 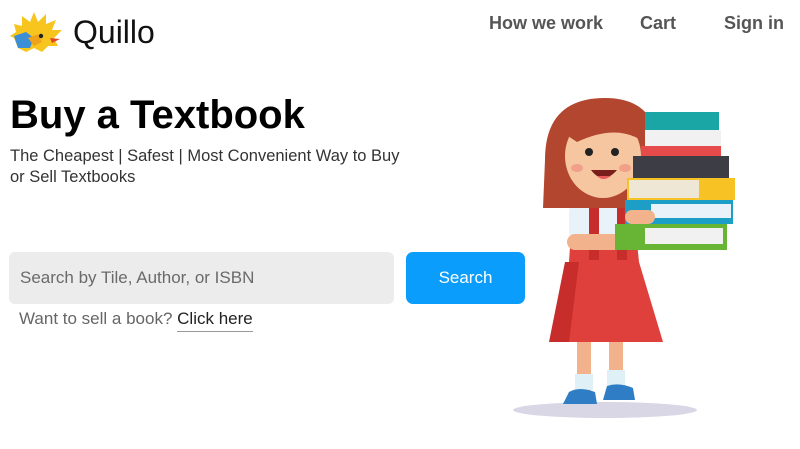 What do you see at coordinates (754, 23) in the screenshot?
I see `nav-sign-in: Sign in` at bounding box center [754, 23].